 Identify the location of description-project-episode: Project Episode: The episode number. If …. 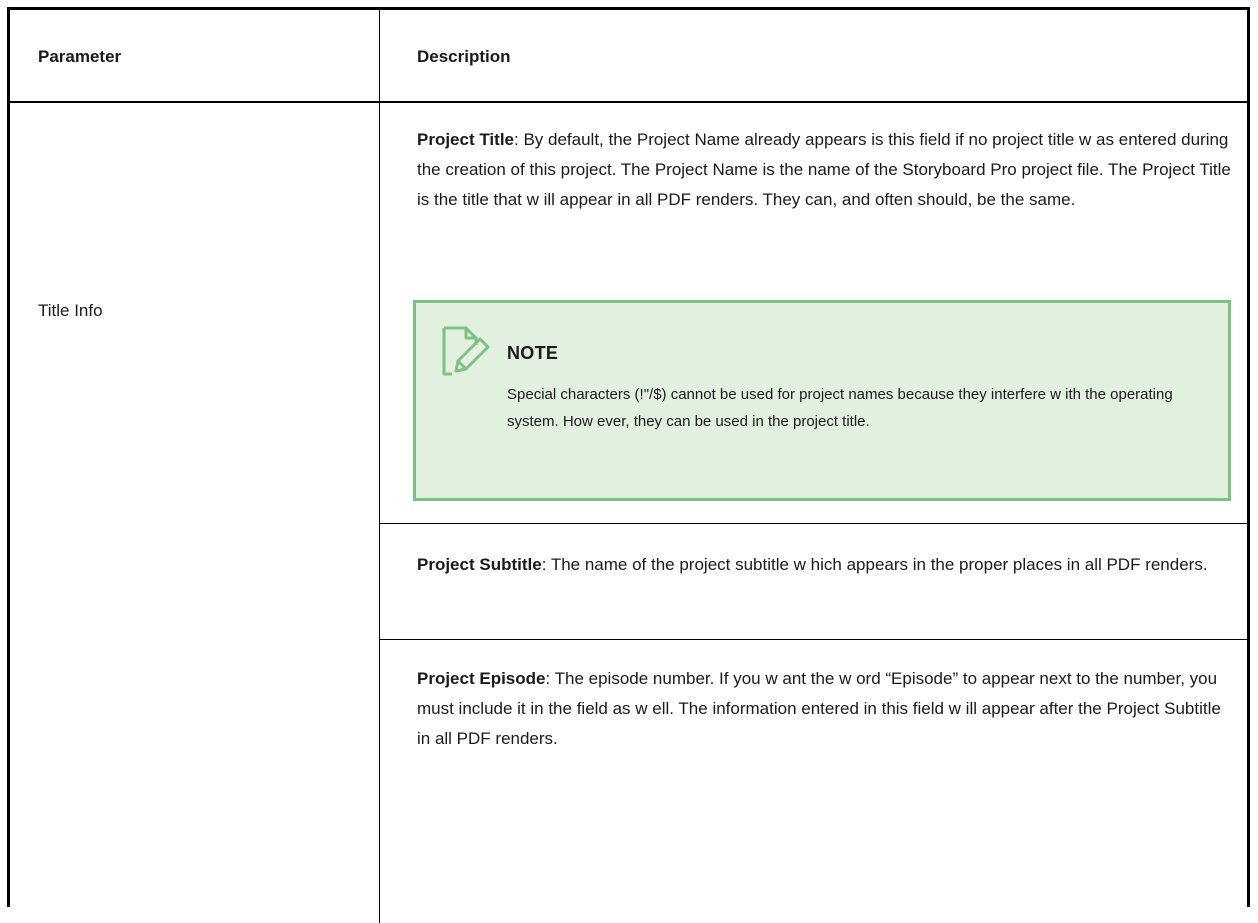
(827, 709).